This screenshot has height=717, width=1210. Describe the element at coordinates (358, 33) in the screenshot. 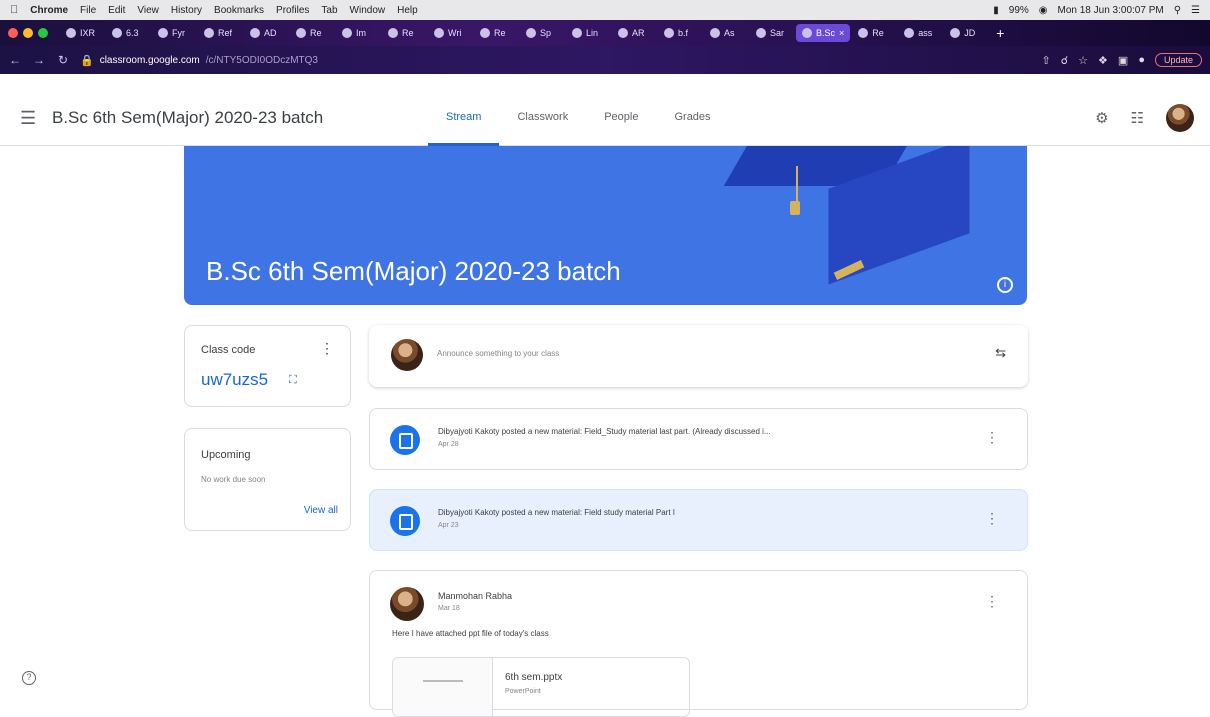

I see `browser-tab: Im` at that location.